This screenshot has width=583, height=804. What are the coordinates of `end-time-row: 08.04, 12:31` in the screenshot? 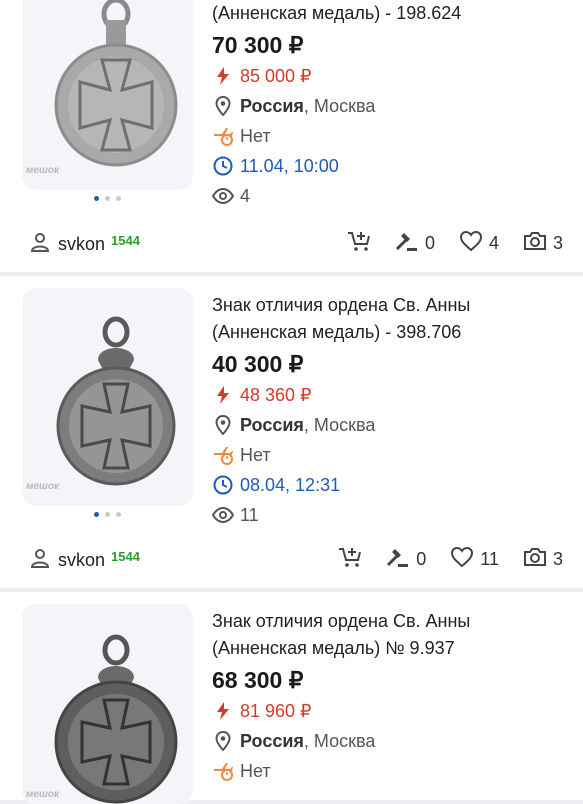 It's located at (392, 485).